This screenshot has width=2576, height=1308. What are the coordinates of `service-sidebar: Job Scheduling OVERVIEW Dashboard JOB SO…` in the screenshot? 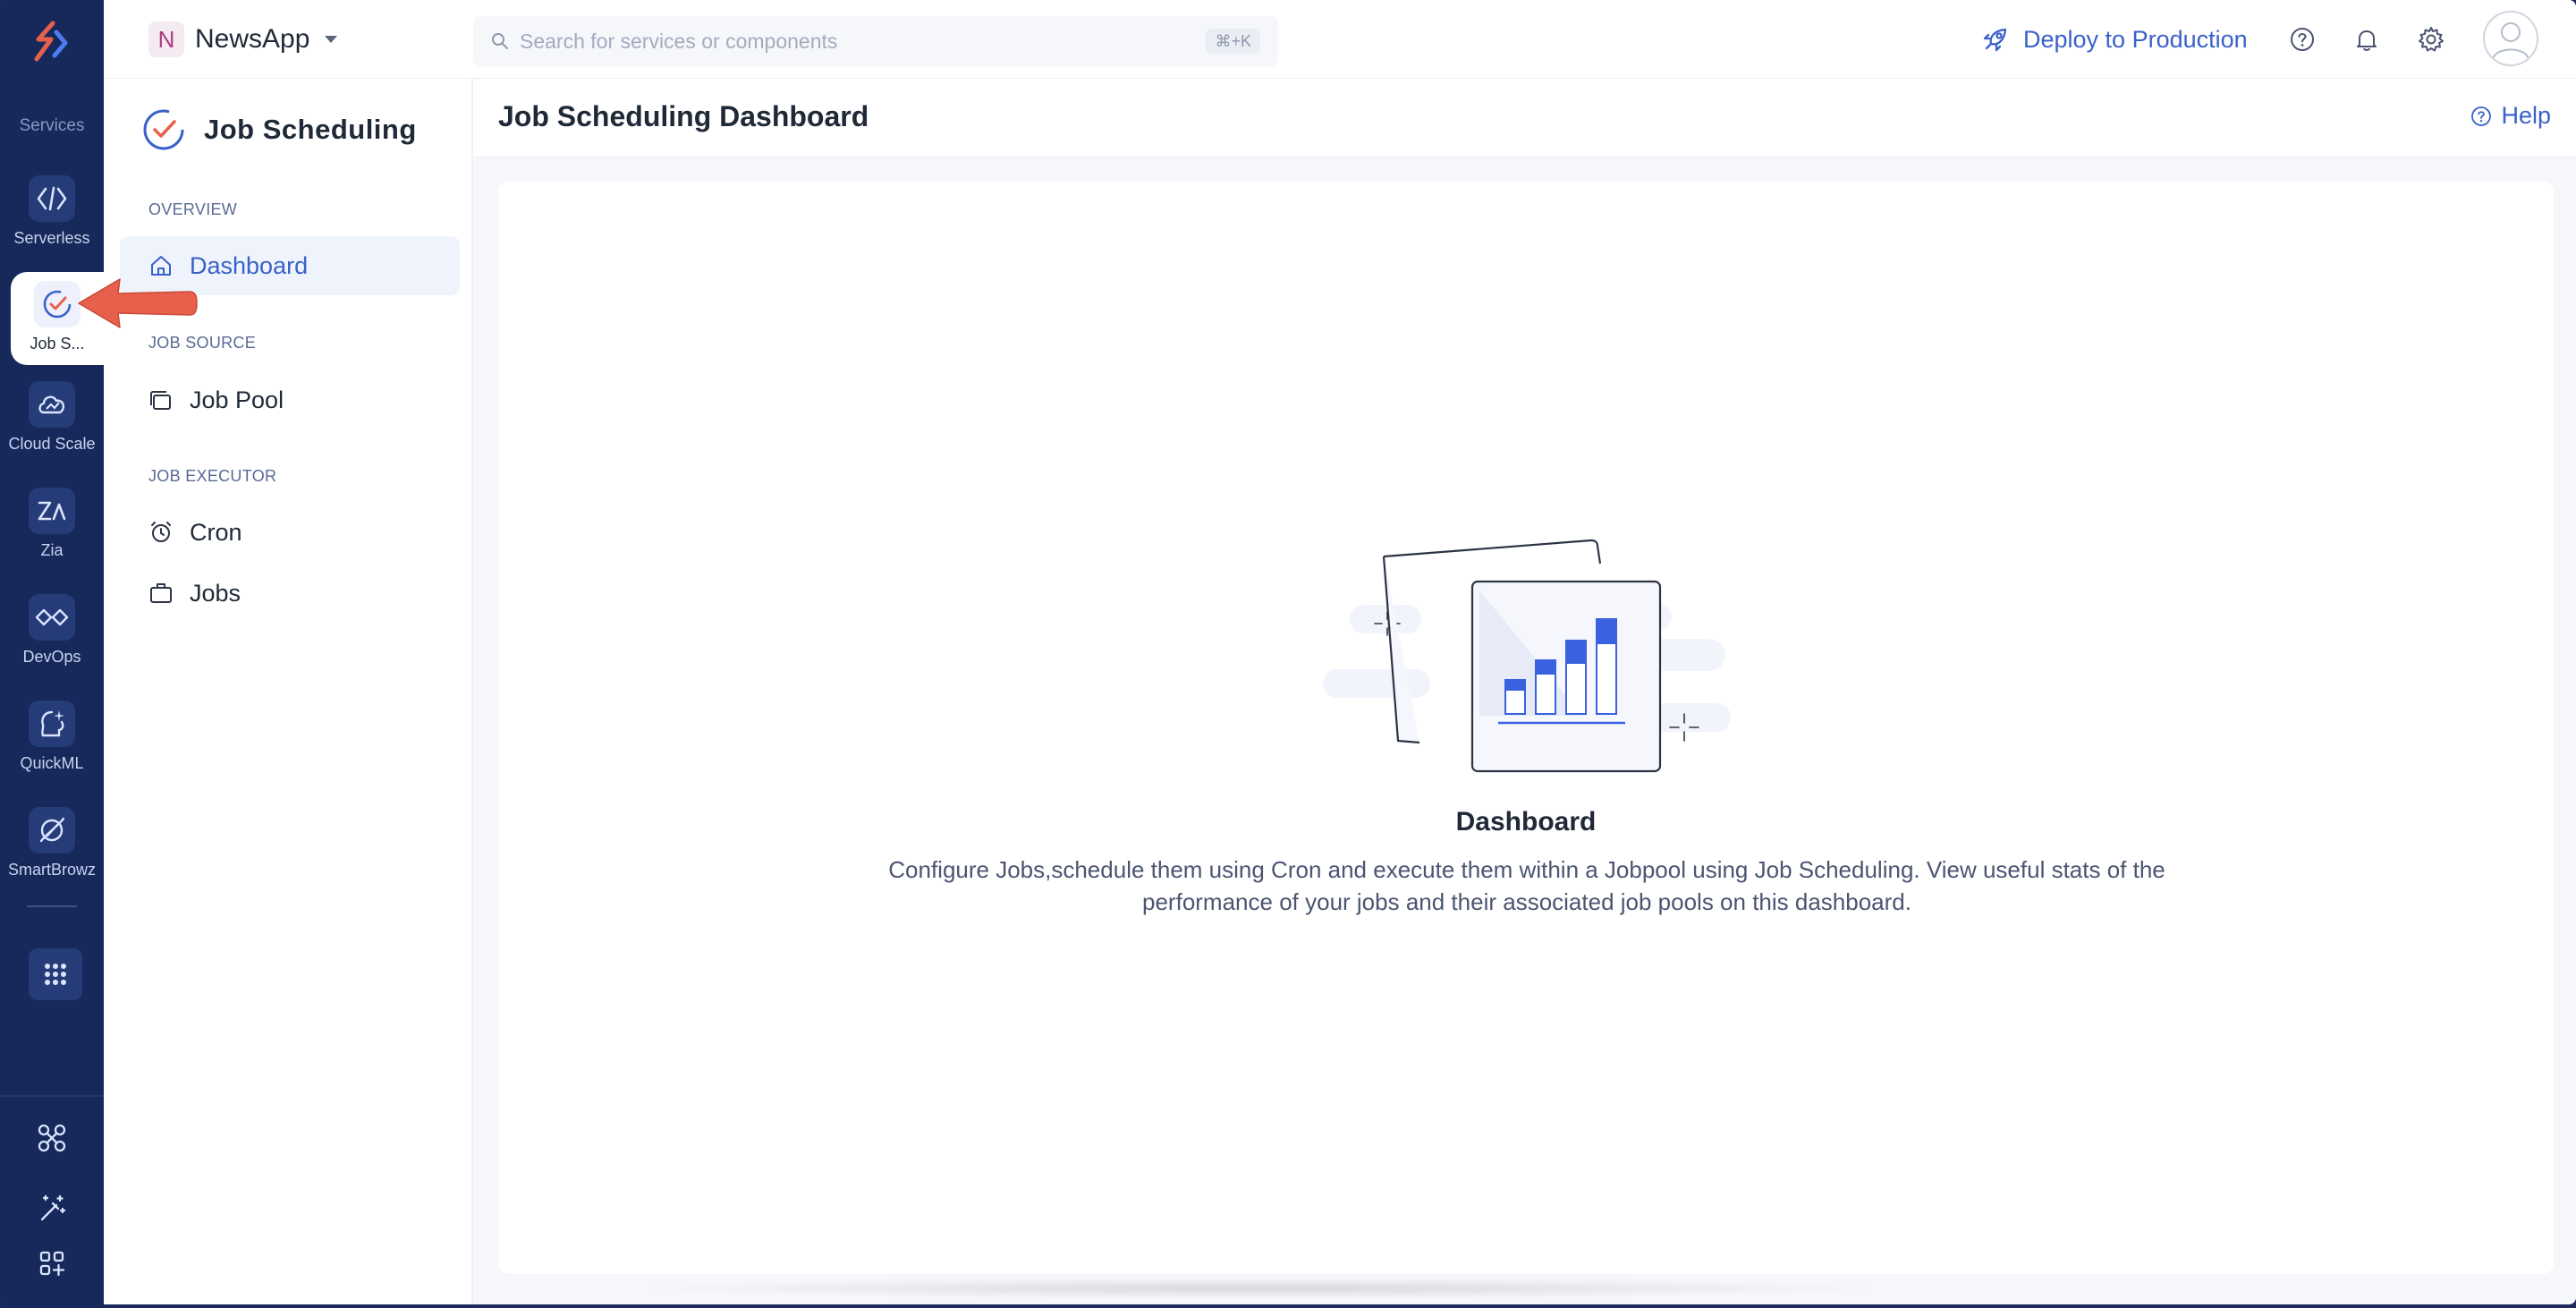 It's located at (288, 691).